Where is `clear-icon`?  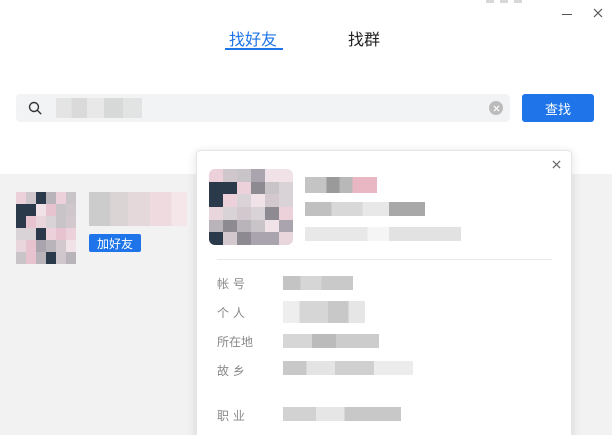 clear-icon is located at coordinates (496, 108).